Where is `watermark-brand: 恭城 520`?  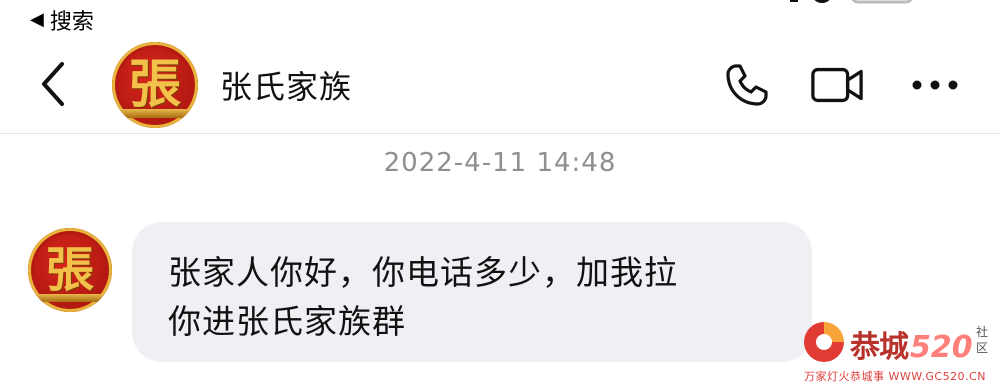
watermark-brand: 恭城 520 is located at coordinates (911, 344).